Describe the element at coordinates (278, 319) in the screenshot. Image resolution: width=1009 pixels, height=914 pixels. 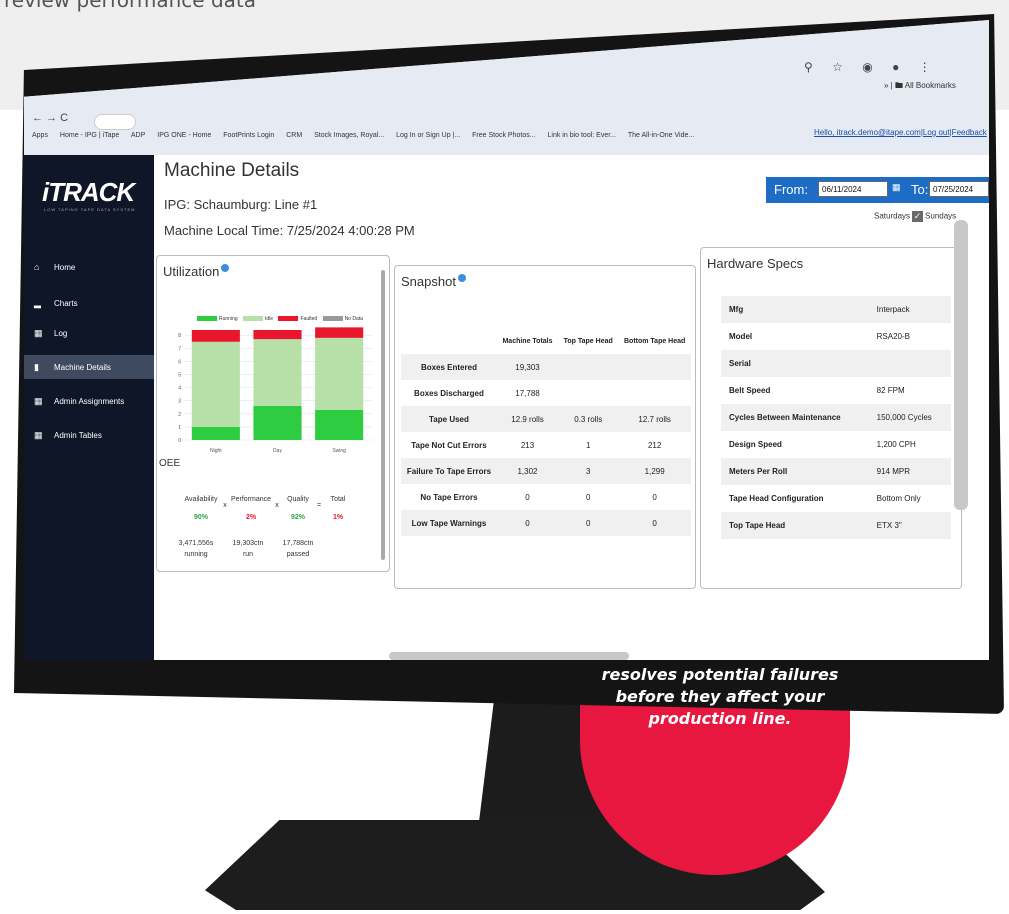
I see `chart-legend: Running Idle Faulted No Data` at that location.